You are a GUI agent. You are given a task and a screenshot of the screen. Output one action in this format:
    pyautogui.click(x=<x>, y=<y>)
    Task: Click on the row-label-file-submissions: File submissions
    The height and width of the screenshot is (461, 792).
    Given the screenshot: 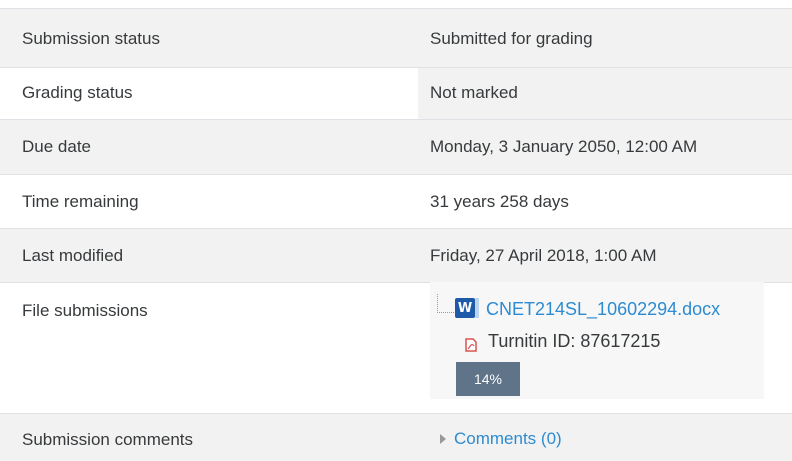 What is the action you would take?
    pyautogui.click(x=85, y=310)
    